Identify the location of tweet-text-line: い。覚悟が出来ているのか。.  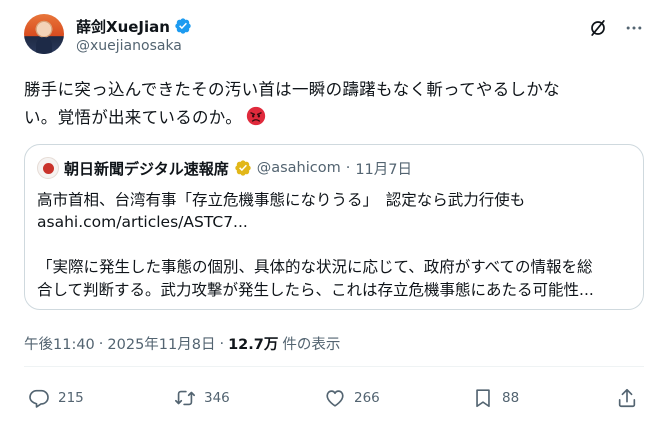
(331, 118).